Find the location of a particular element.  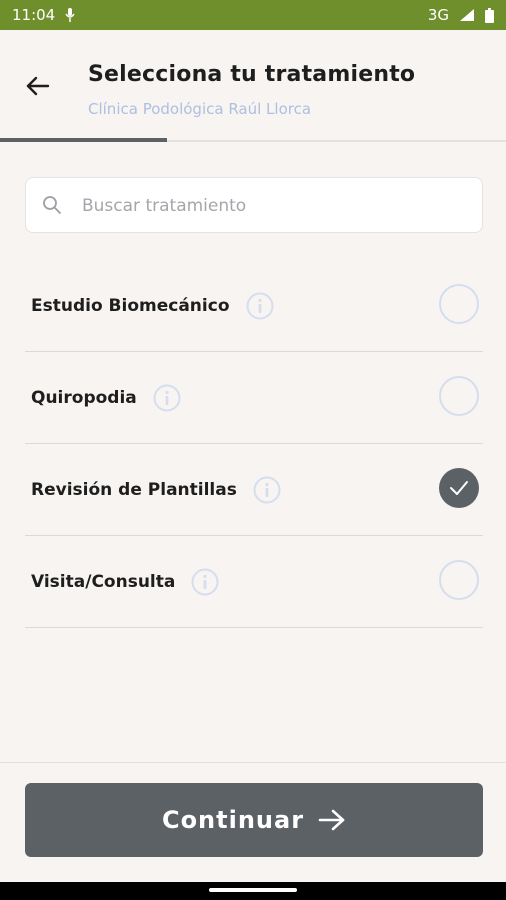

progress-bar is located at coordinates (253, 140).